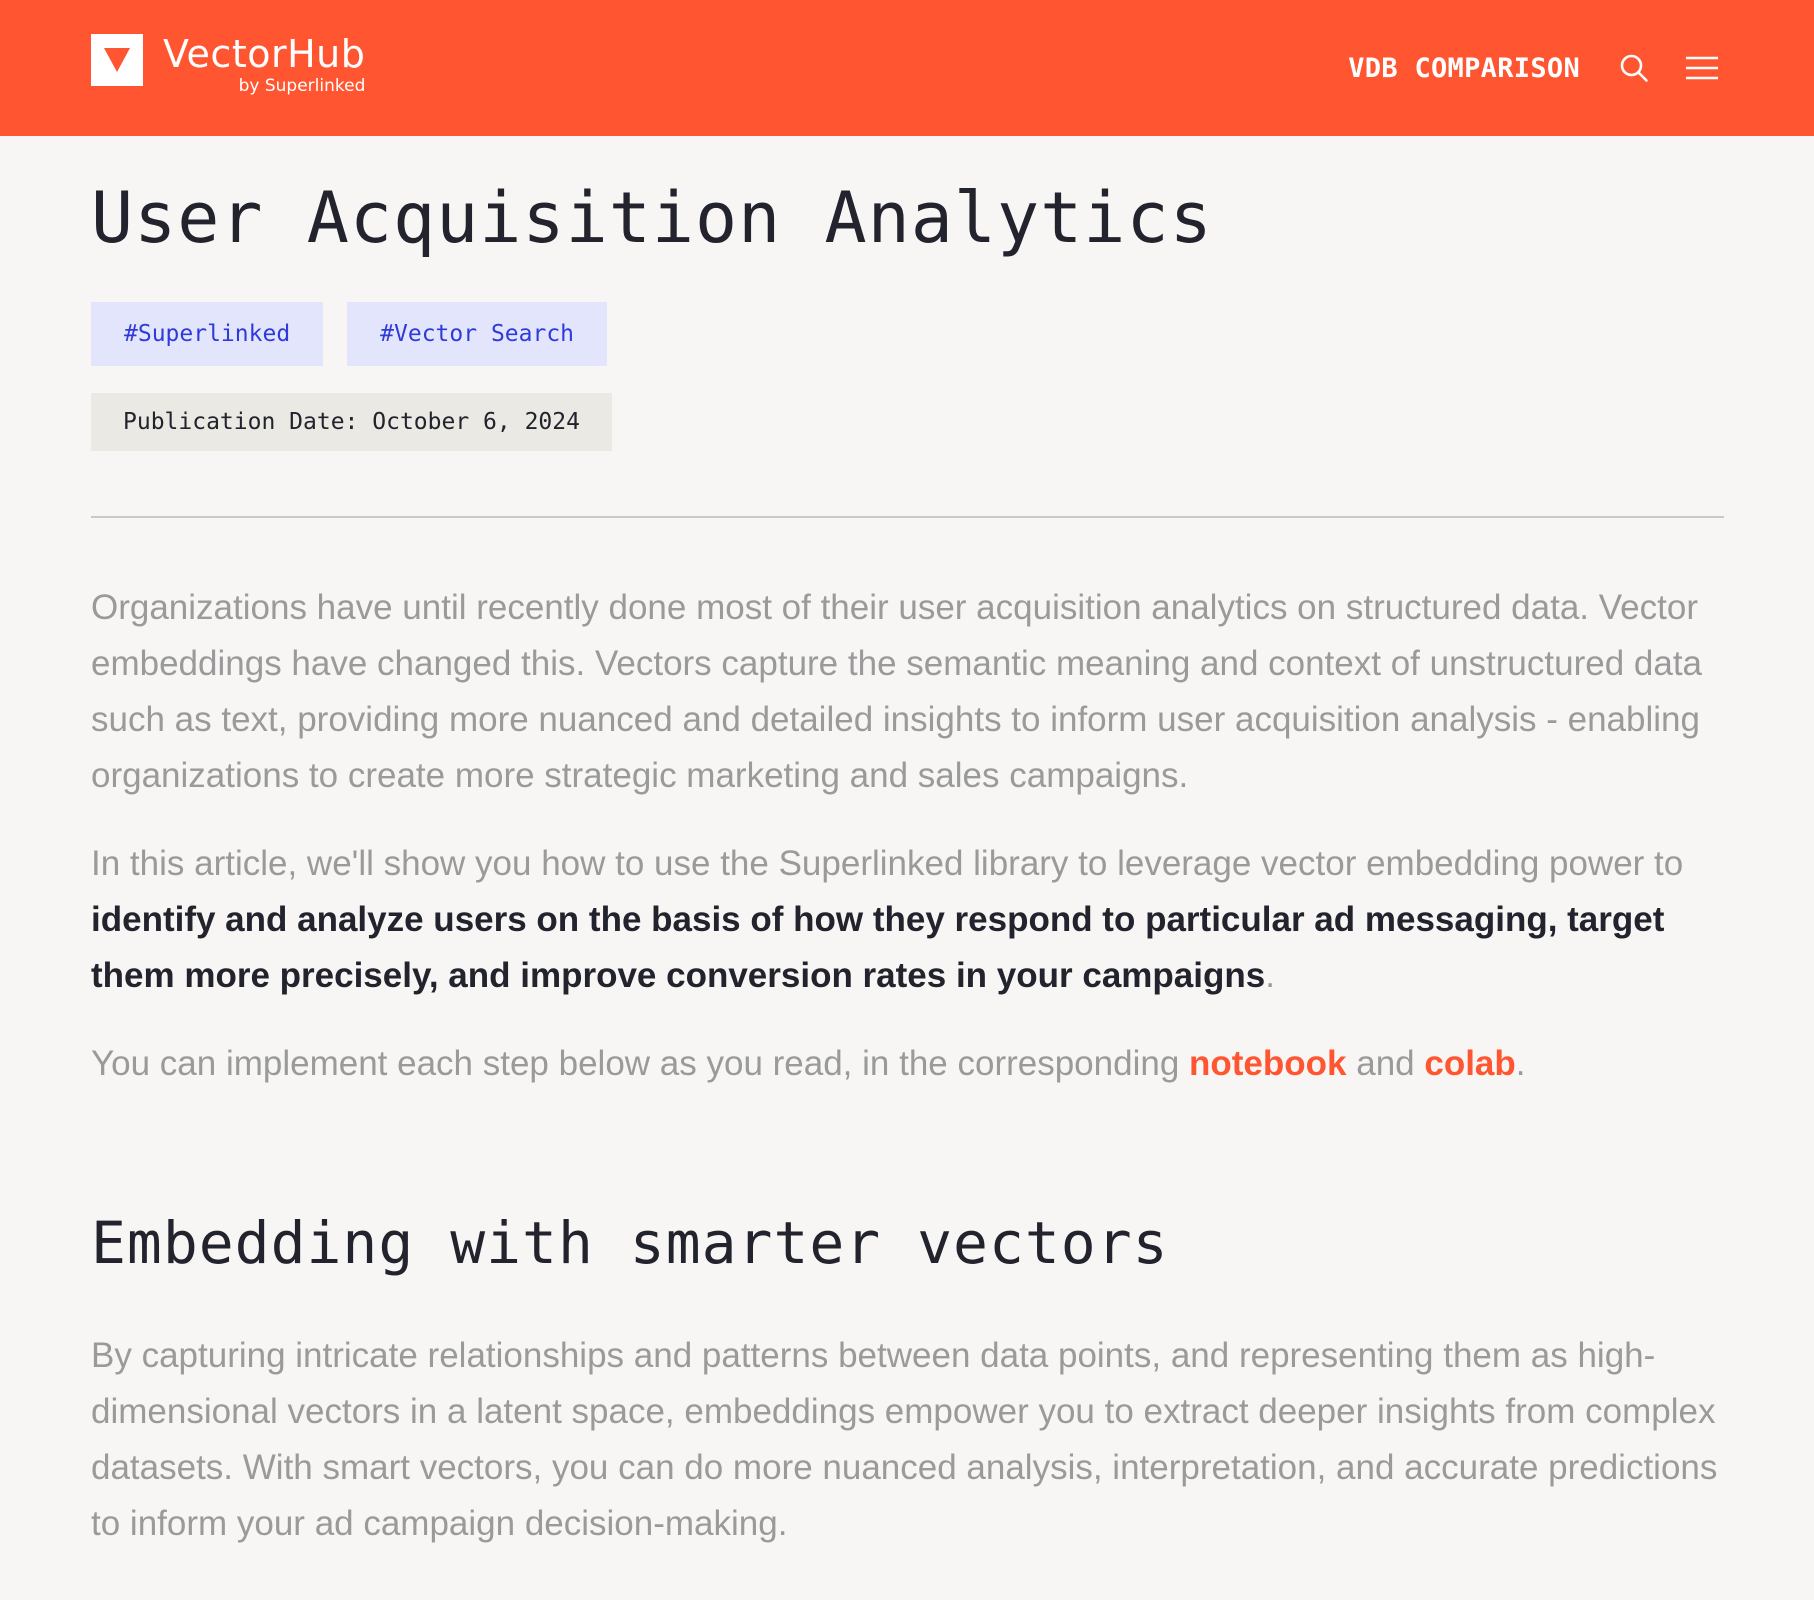 The image size is (1814, 1600). I want to click on vectorhub-logo-link: VectorHub by Superlinked, so click(228, 65).